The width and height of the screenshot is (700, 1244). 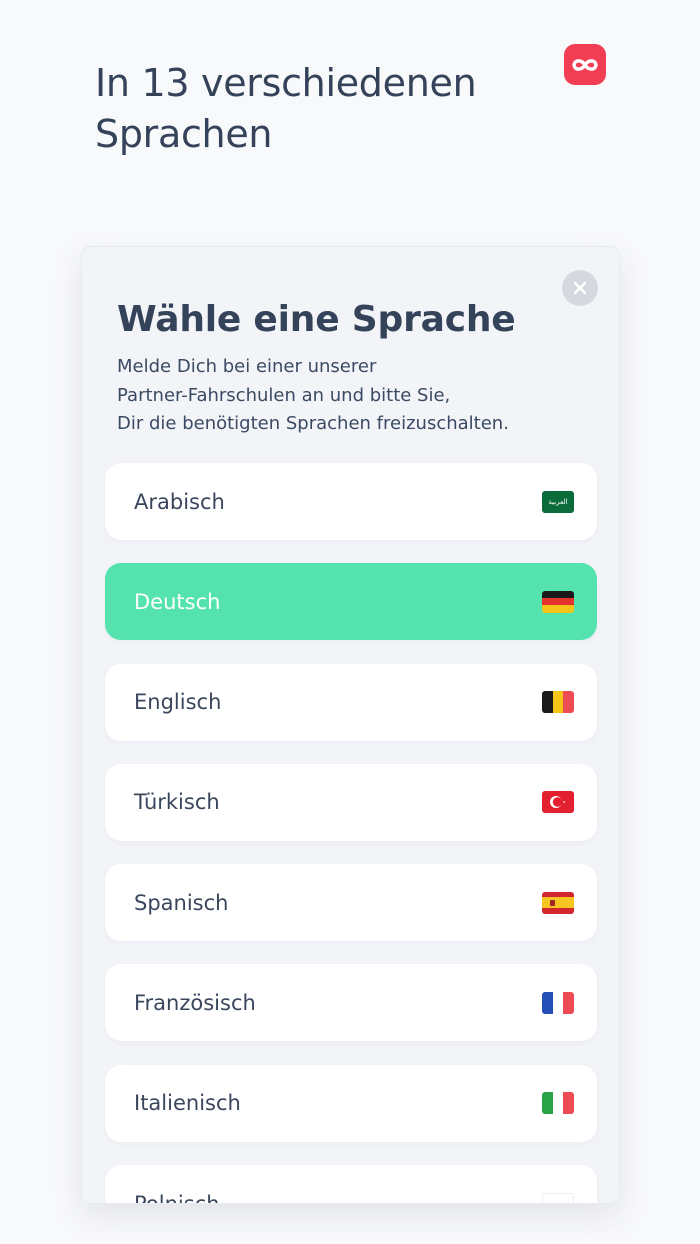 I want to click on close-button, so click(x=580, y=288).